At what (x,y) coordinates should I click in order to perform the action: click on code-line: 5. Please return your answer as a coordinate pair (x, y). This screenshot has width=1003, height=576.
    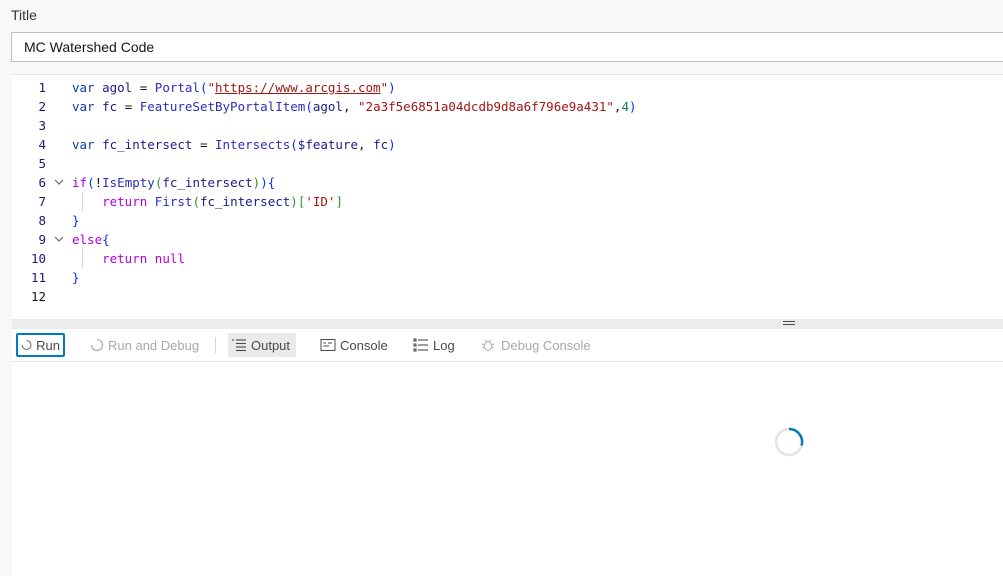
    Looking at the image, I should click on (507, 163).